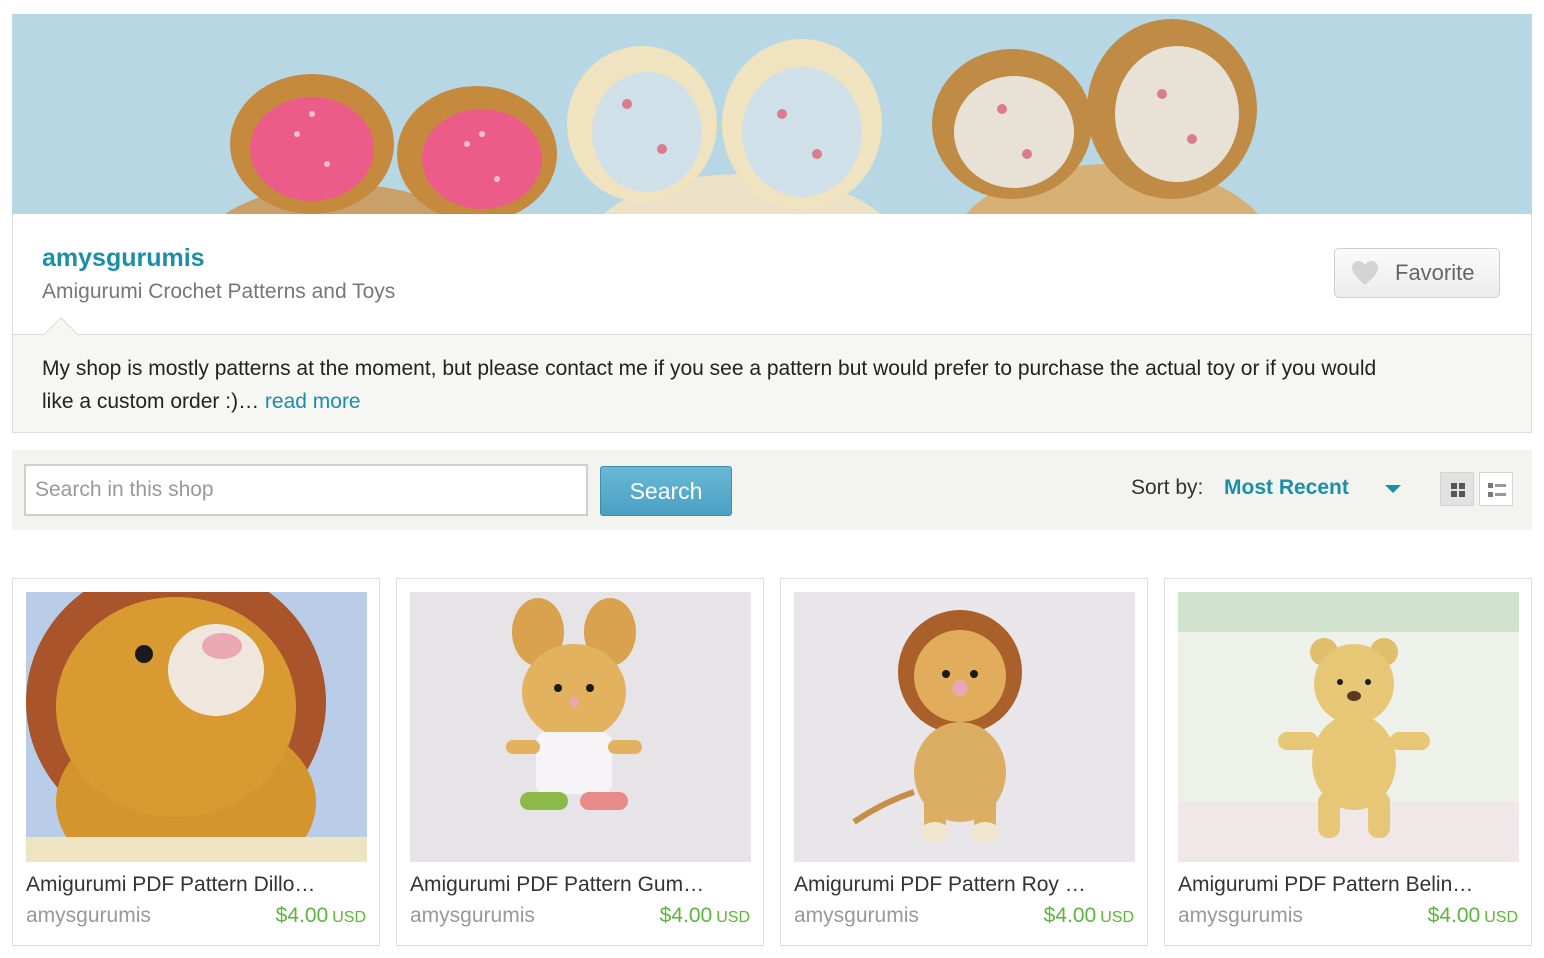 The width and height of the screenshot is (1544, 958). I want to click on shop-search-input, so click(306, 490).